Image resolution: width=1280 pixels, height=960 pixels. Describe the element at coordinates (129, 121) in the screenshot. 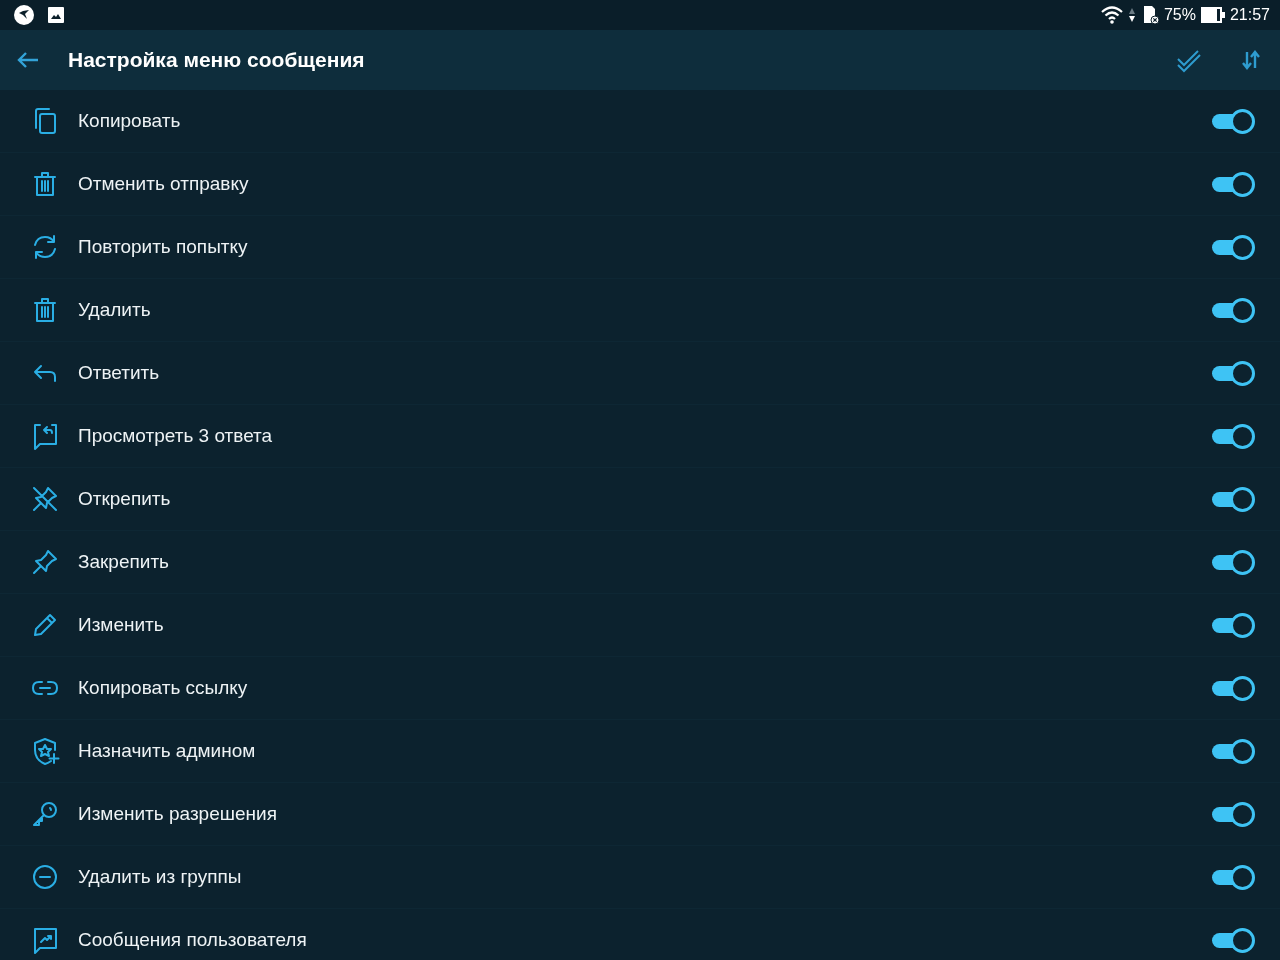

I see `menu-item-label: Копировать` at that location.